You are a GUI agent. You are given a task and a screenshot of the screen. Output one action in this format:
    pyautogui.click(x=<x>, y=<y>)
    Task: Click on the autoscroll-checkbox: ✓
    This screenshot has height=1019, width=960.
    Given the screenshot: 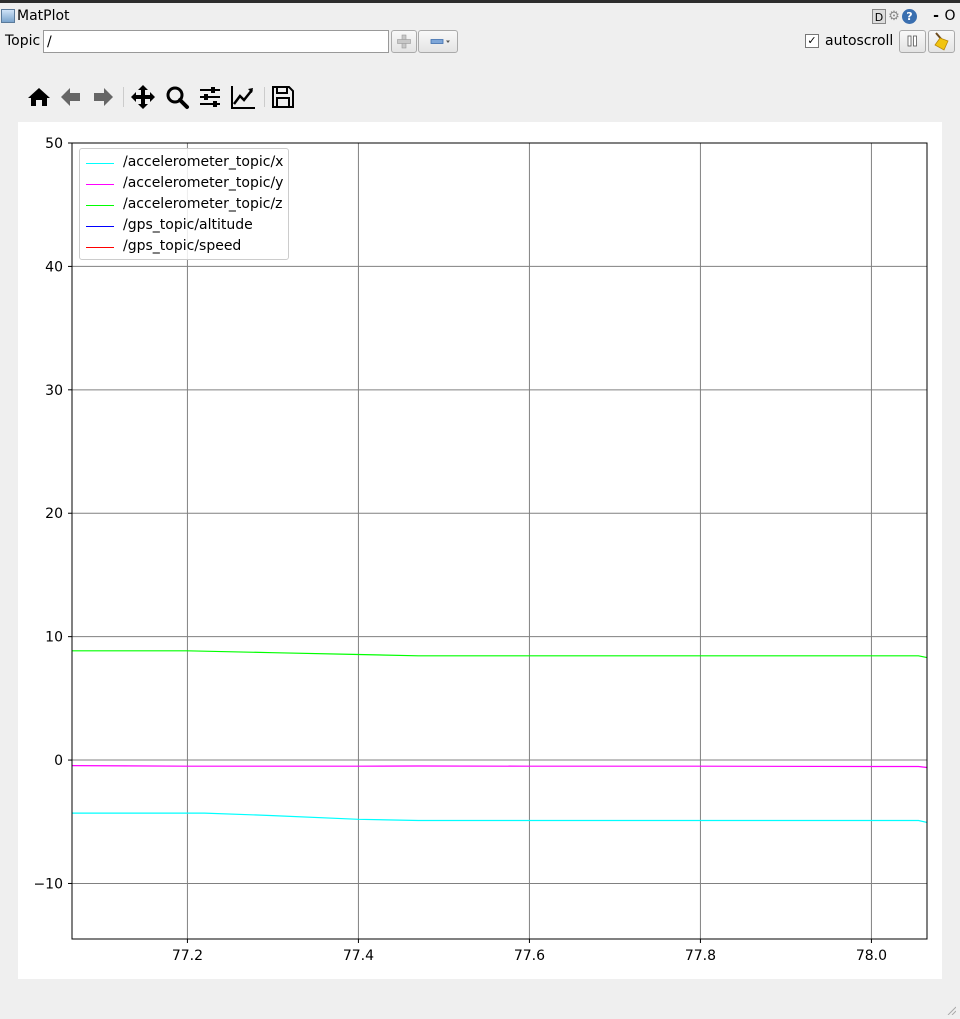 What is the action you would take?
    pyautogui.click(x=812, y=41)
    